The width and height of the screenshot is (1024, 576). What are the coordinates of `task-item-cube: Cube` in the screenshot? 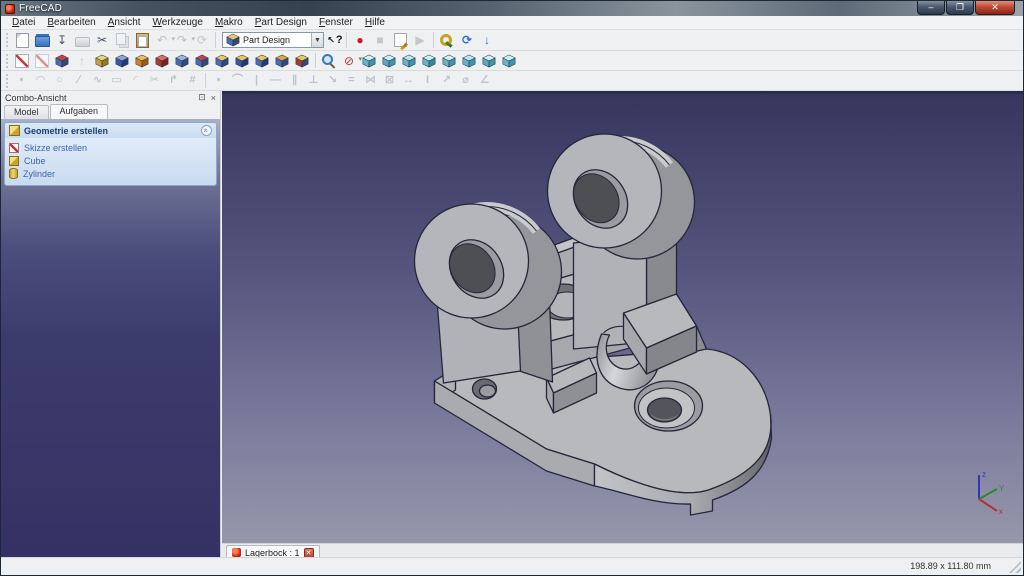 It's located at (110, 160).